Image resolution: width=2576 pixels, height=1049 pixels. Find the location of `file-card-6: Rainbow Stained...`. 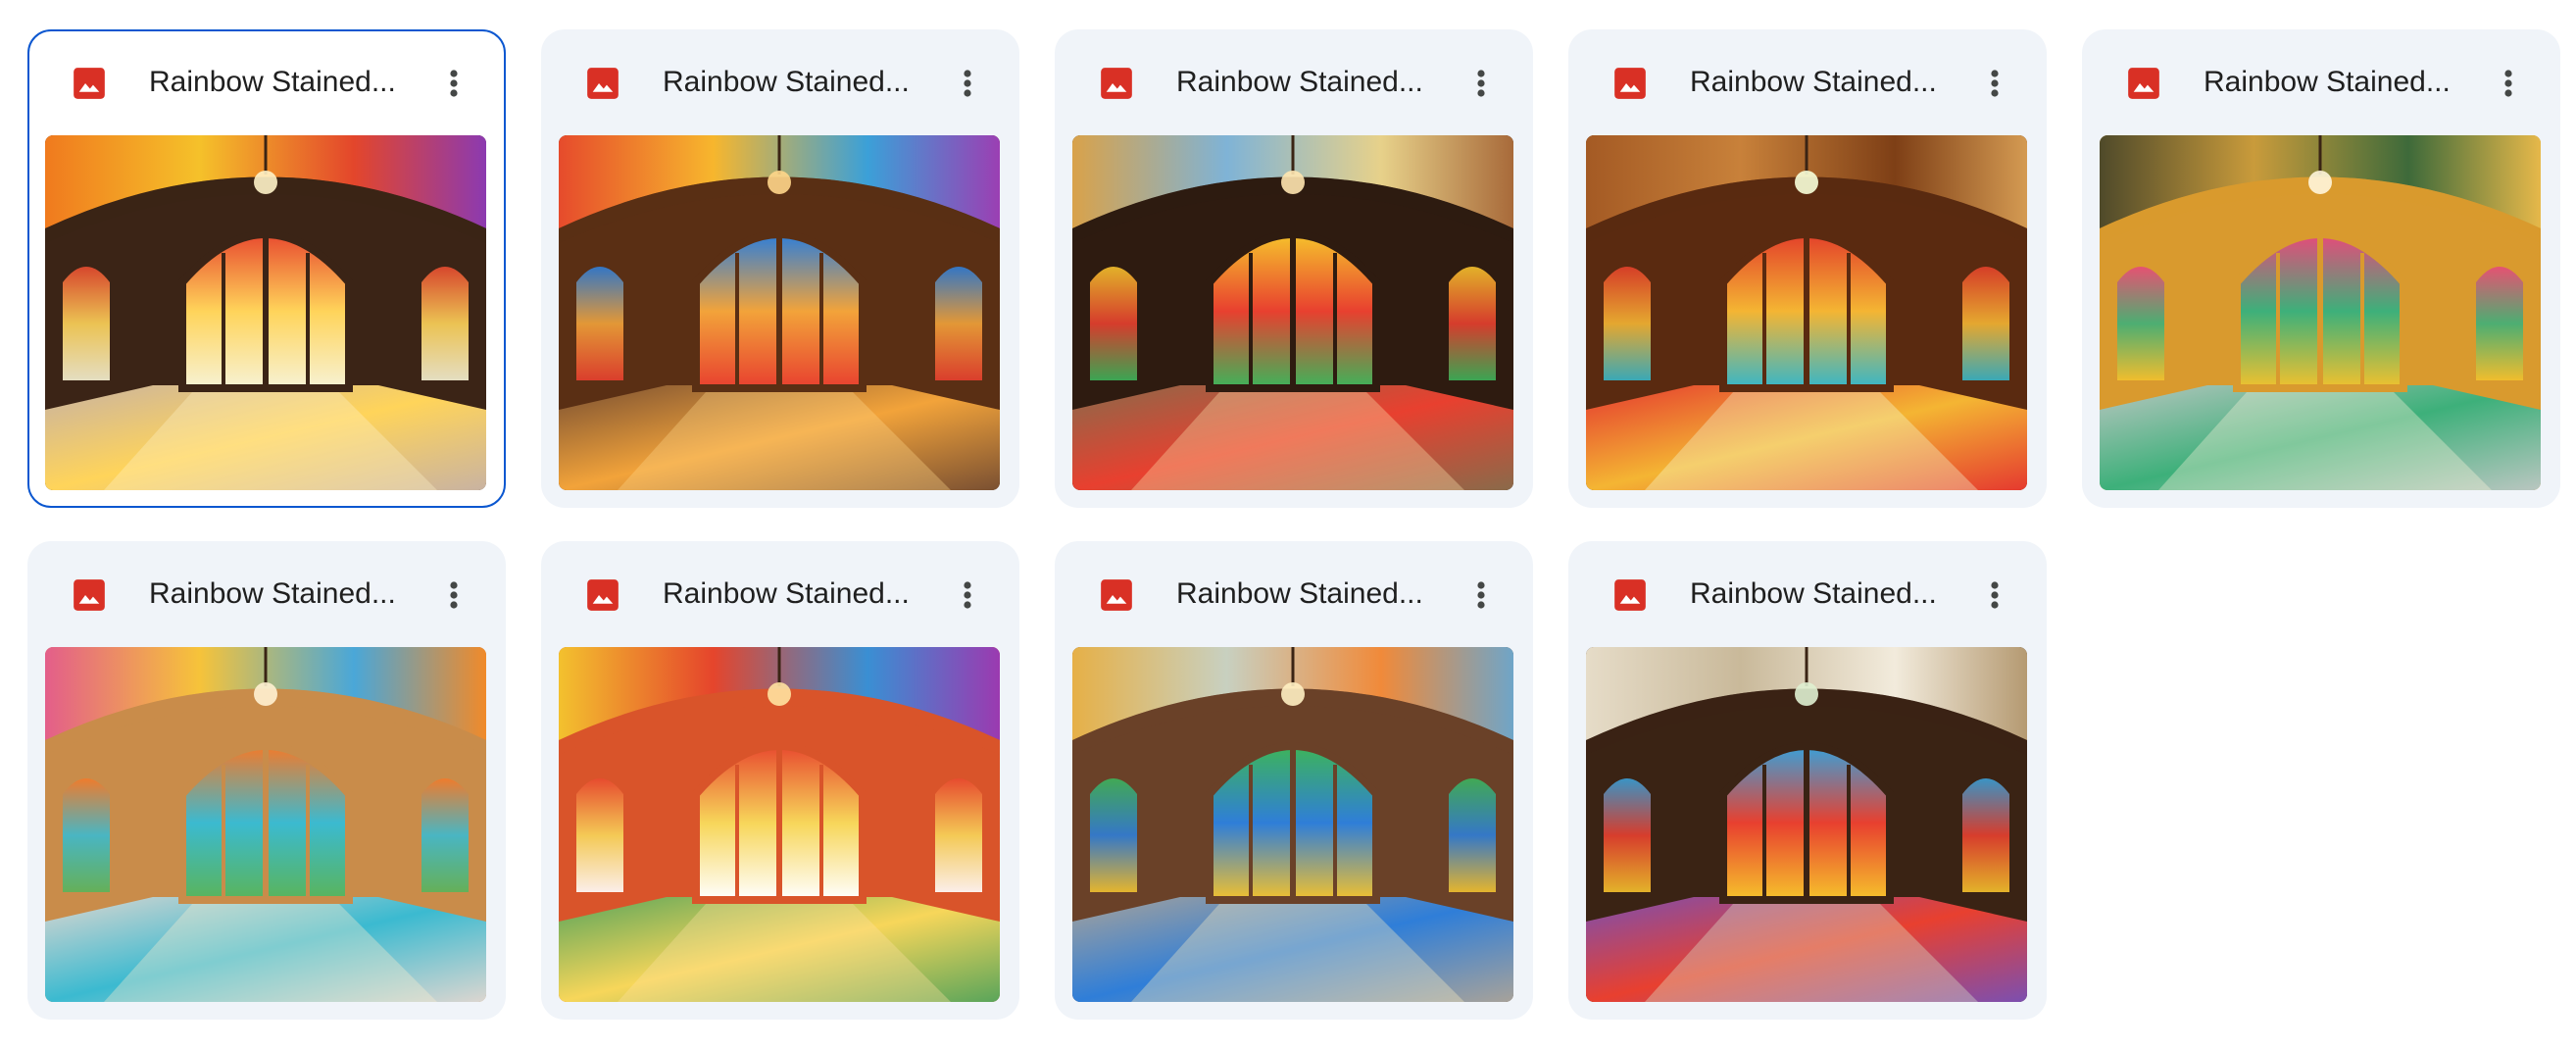

file-card-6: Rainbow Stained... is located at coordinates (266, 780).